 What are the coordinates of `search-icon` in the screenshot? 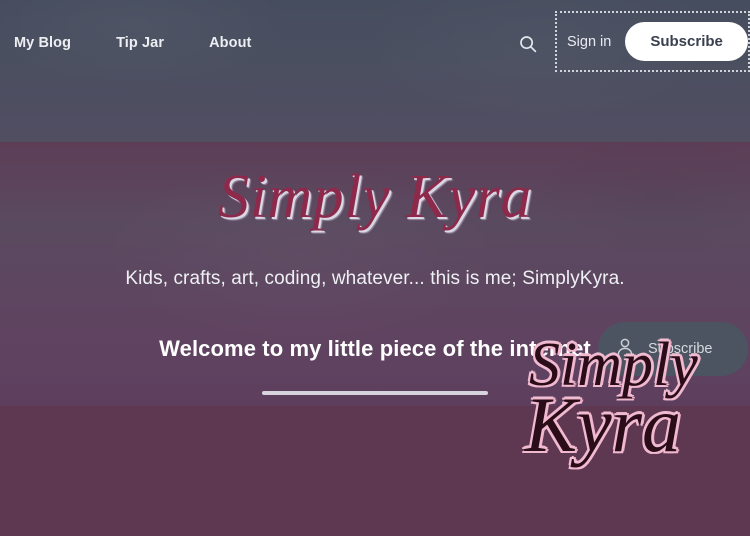 It's located at (528, 44).